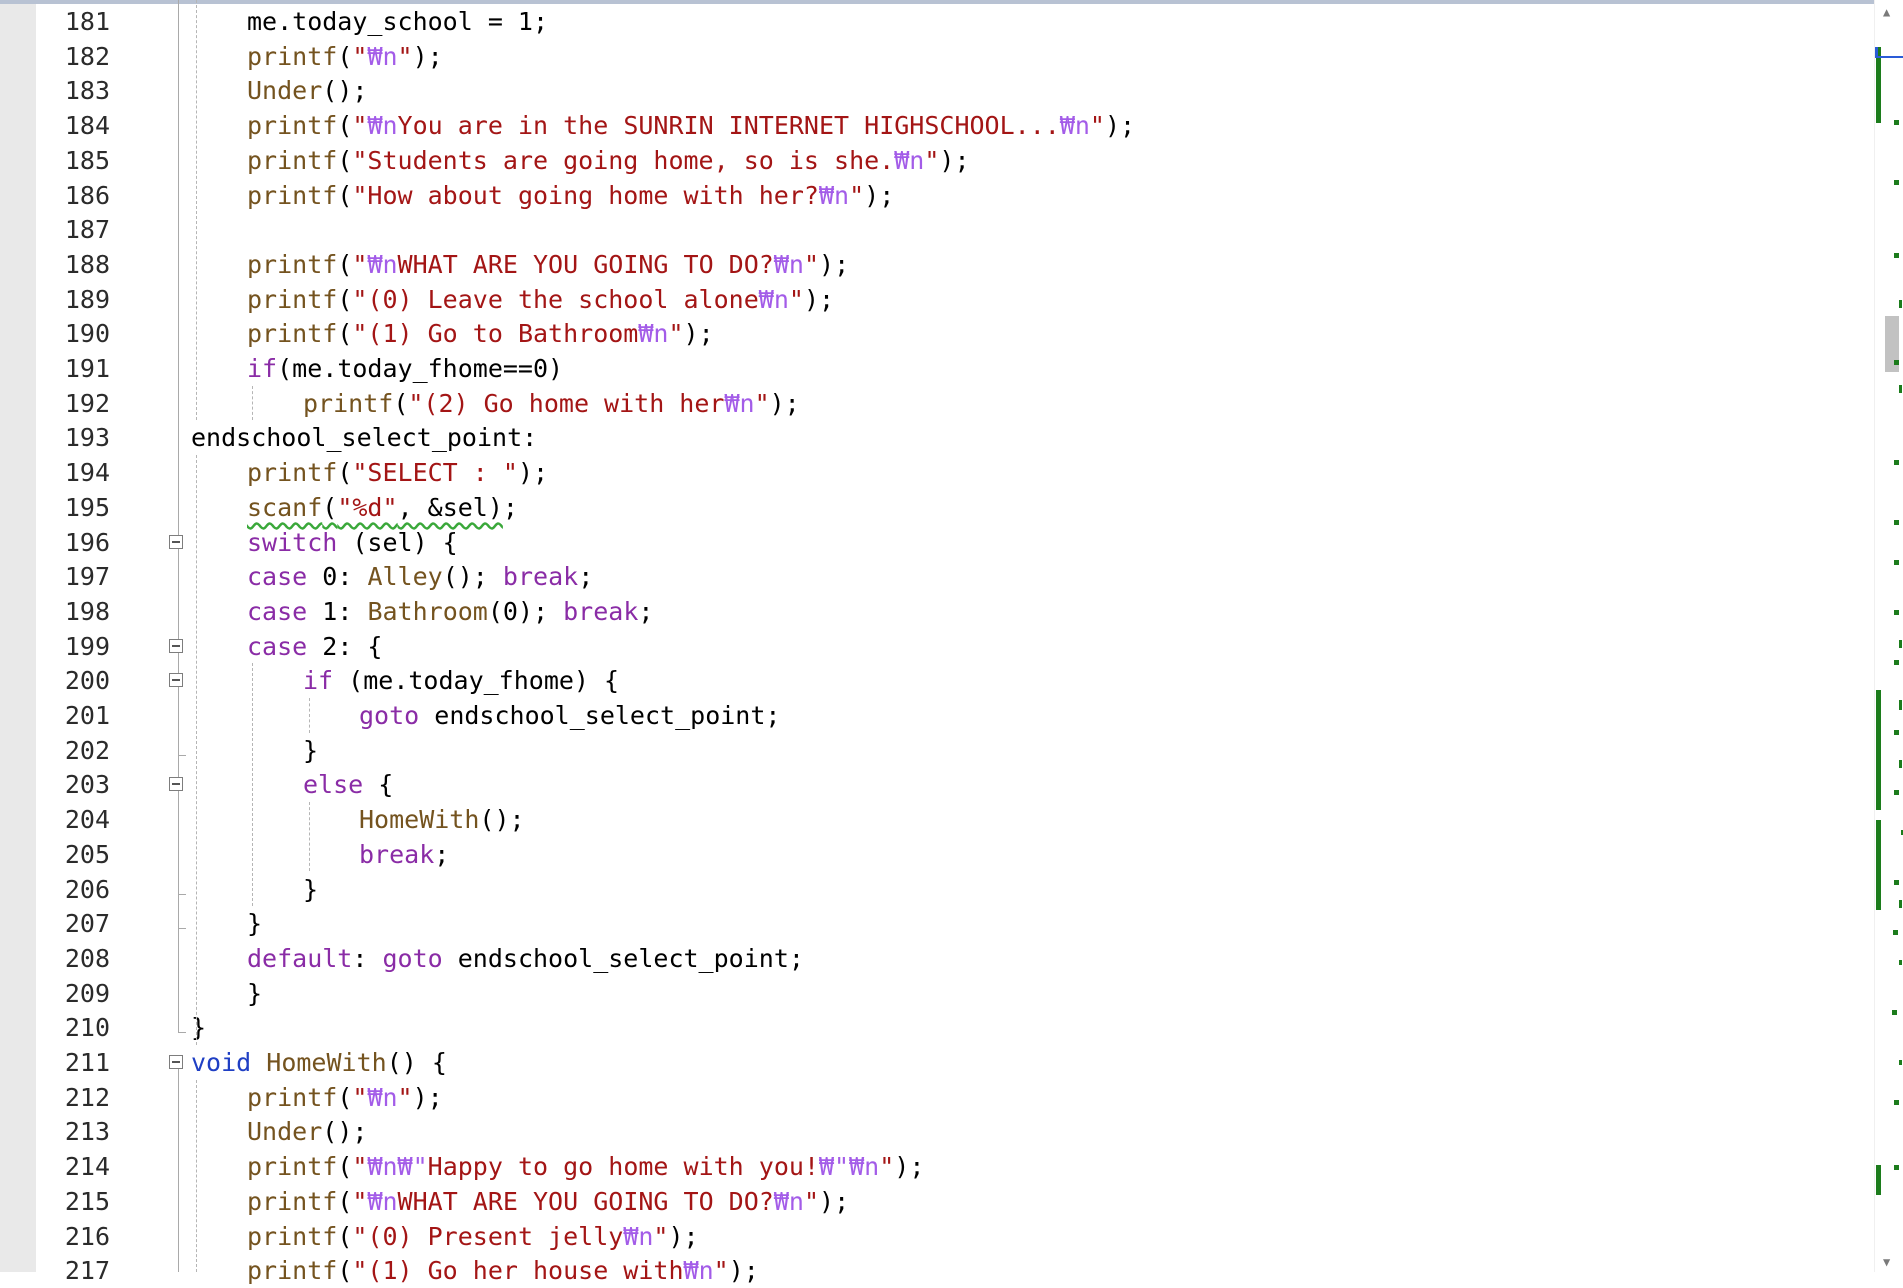  Describe the element at coordinates (87, 1271) in the screenshot. I see `line-number: 217` at that location.